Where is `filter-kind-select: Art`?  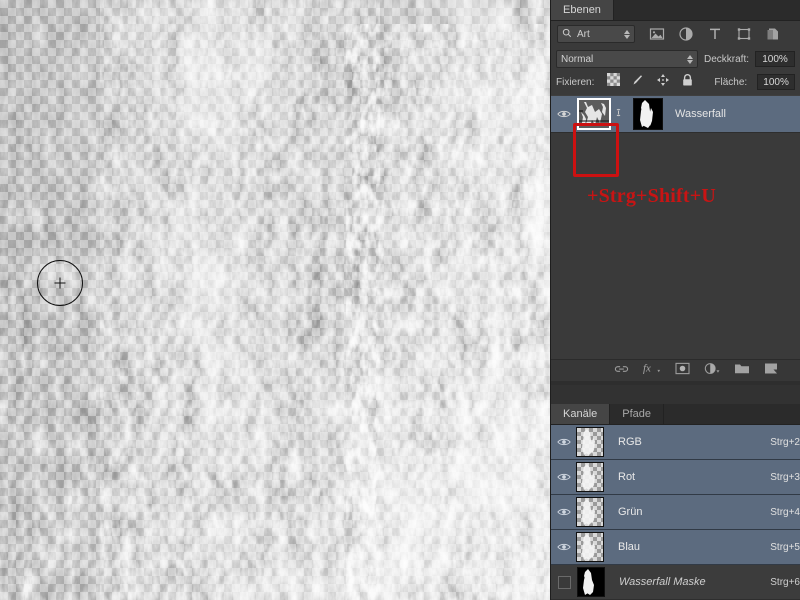
filter-kind-select: Art is located at coordinates (596, 34).